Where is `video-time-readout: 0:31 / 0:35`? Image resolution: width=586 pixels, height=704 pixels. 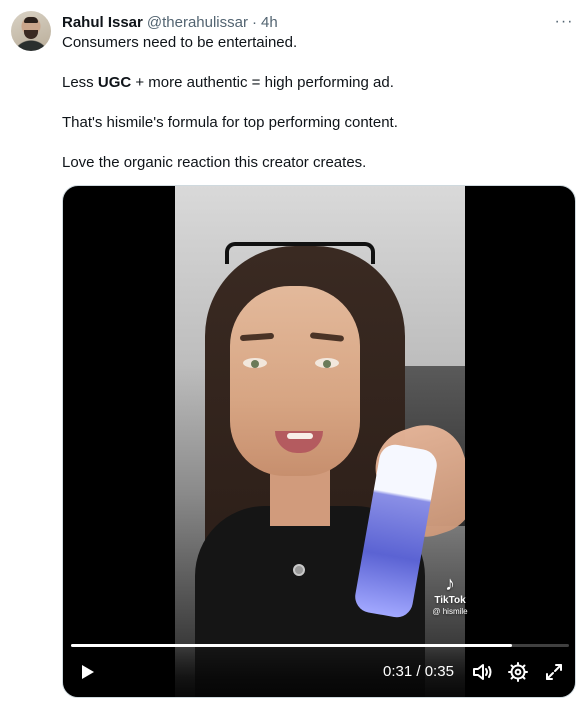
video-time-readout: 0:31 / 0:35 is located at coordinates (418, 671).